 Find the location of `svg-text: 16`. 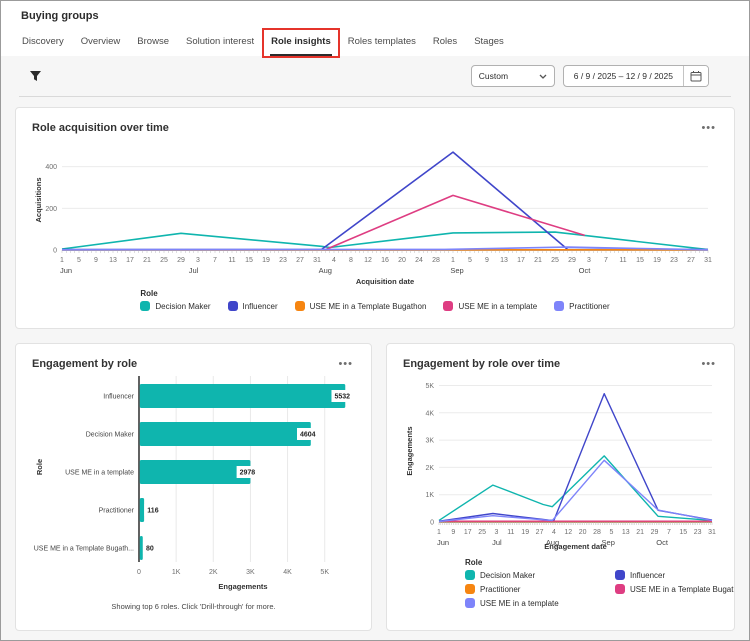

svg-text: 16 is located at coordinates (385, 260).